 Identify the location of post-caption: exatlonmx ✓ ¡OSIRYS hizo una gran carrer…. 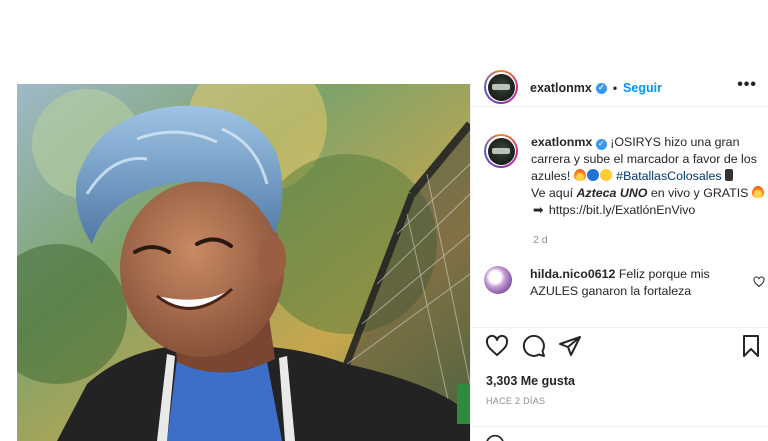
(625, 176).